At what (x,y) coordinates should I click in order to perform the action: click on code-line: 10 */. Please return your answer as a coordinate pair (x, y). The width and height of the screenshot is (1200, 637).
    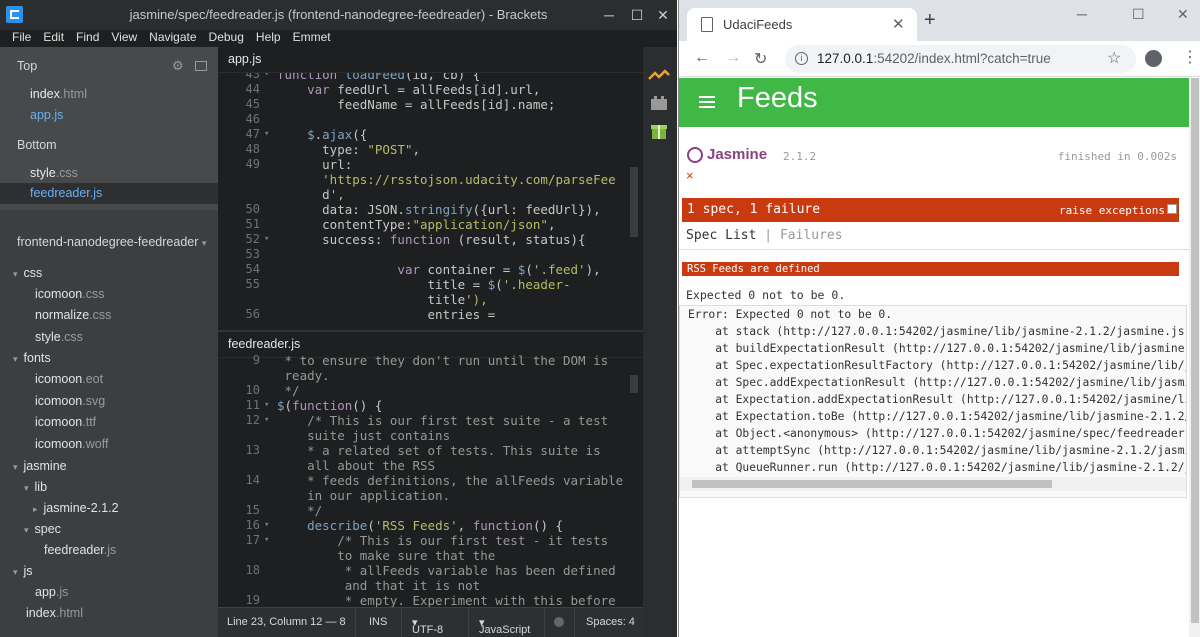
    Looking at the image, I should click on (424, 390).